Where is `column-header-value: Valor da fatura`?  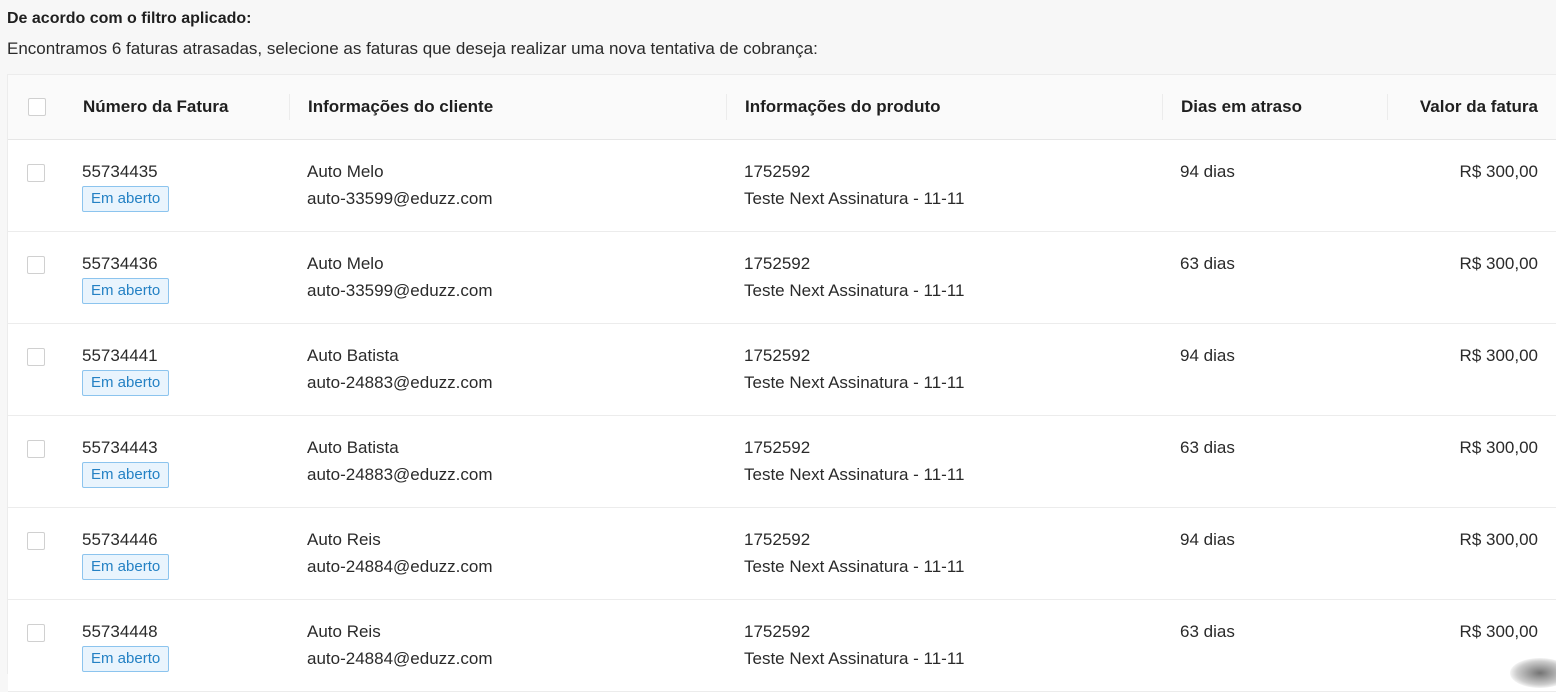 column-header-value: Valor da fatura is located at coordinates (1478, 106).